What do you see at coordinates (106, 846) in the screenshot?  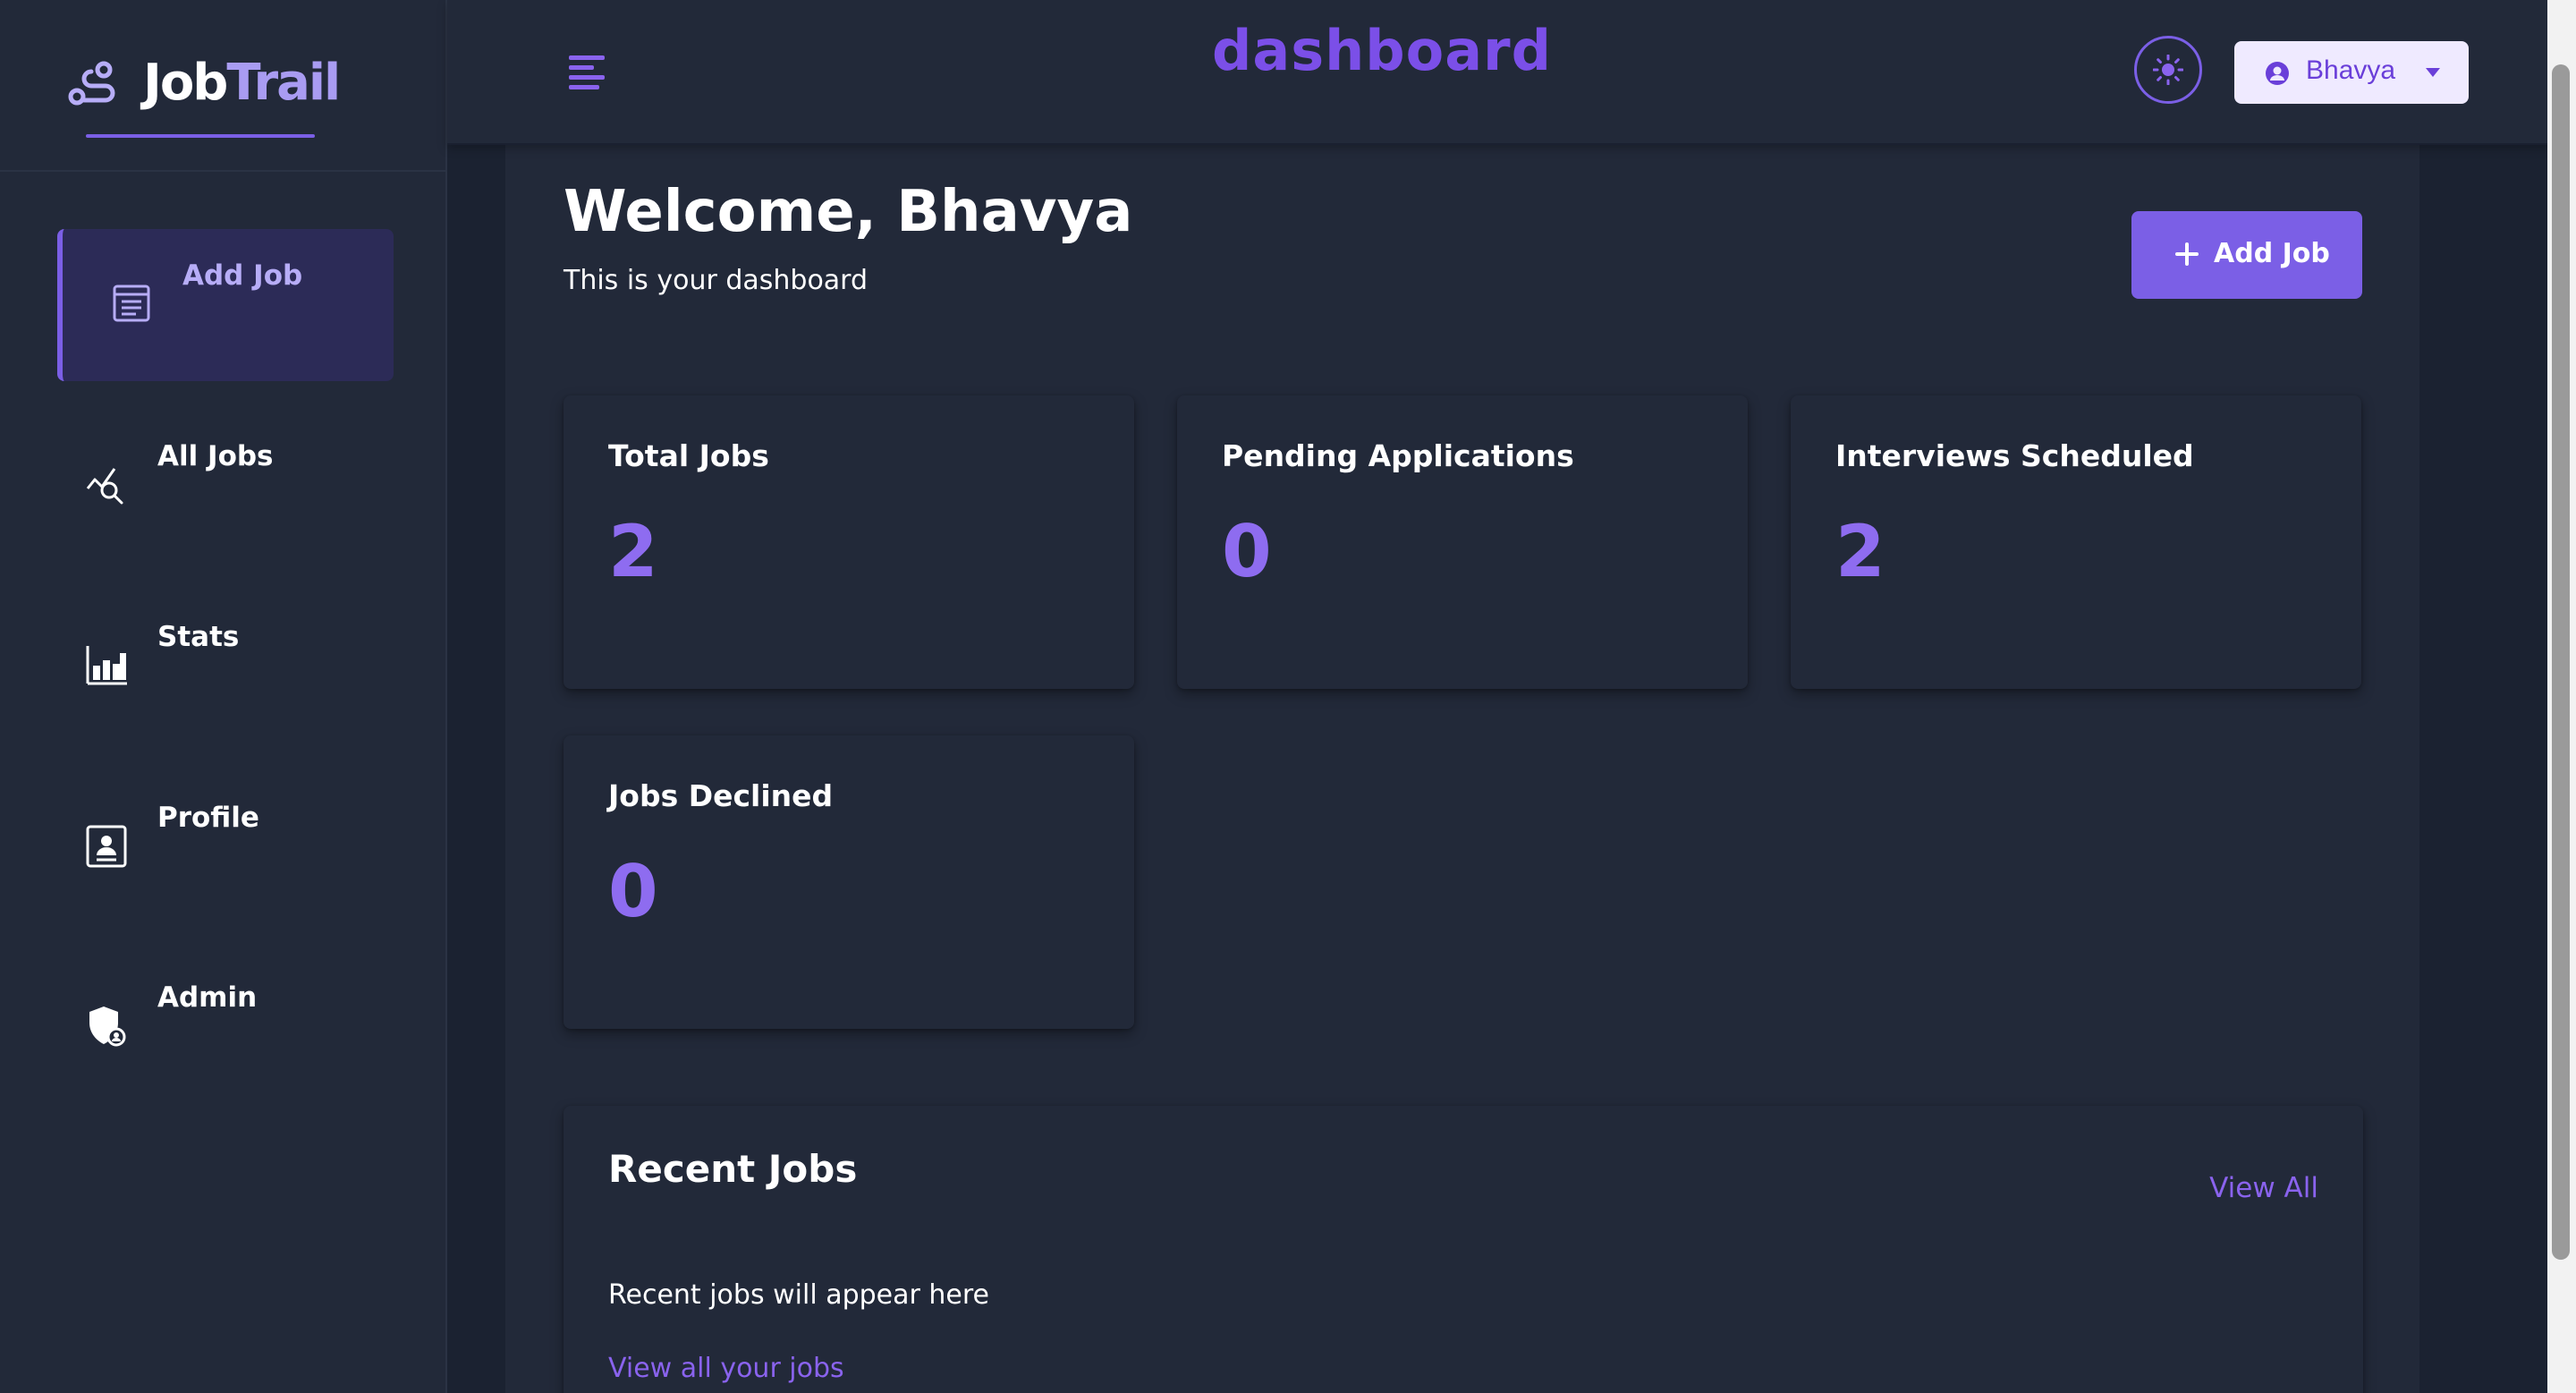 I see `profile-icon` at bounding box center [106, 846].